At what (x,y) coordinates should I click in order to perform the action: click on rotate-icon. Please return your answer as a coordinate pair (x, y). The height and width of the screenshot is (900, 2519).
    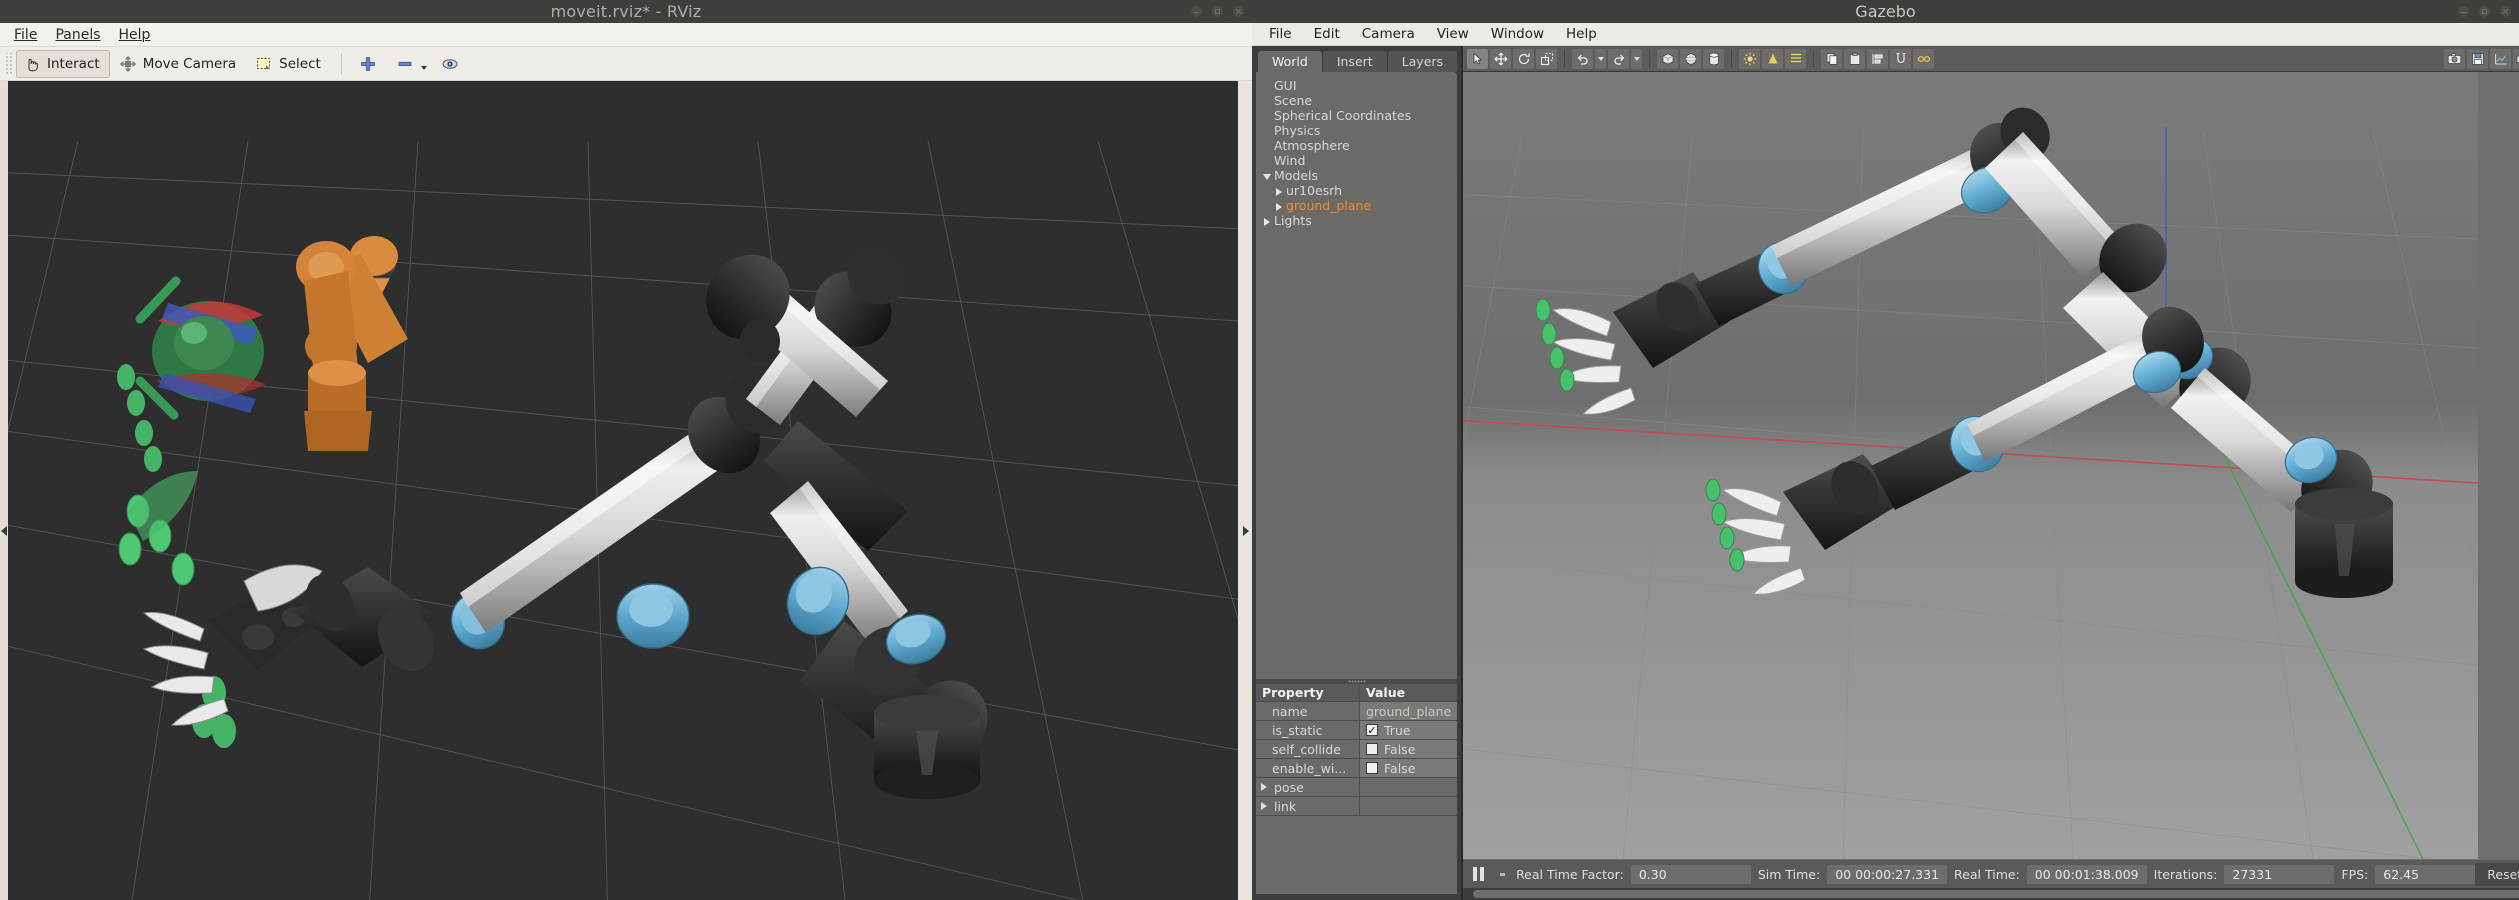
    Looking at the image, I should click on (1524, 58).